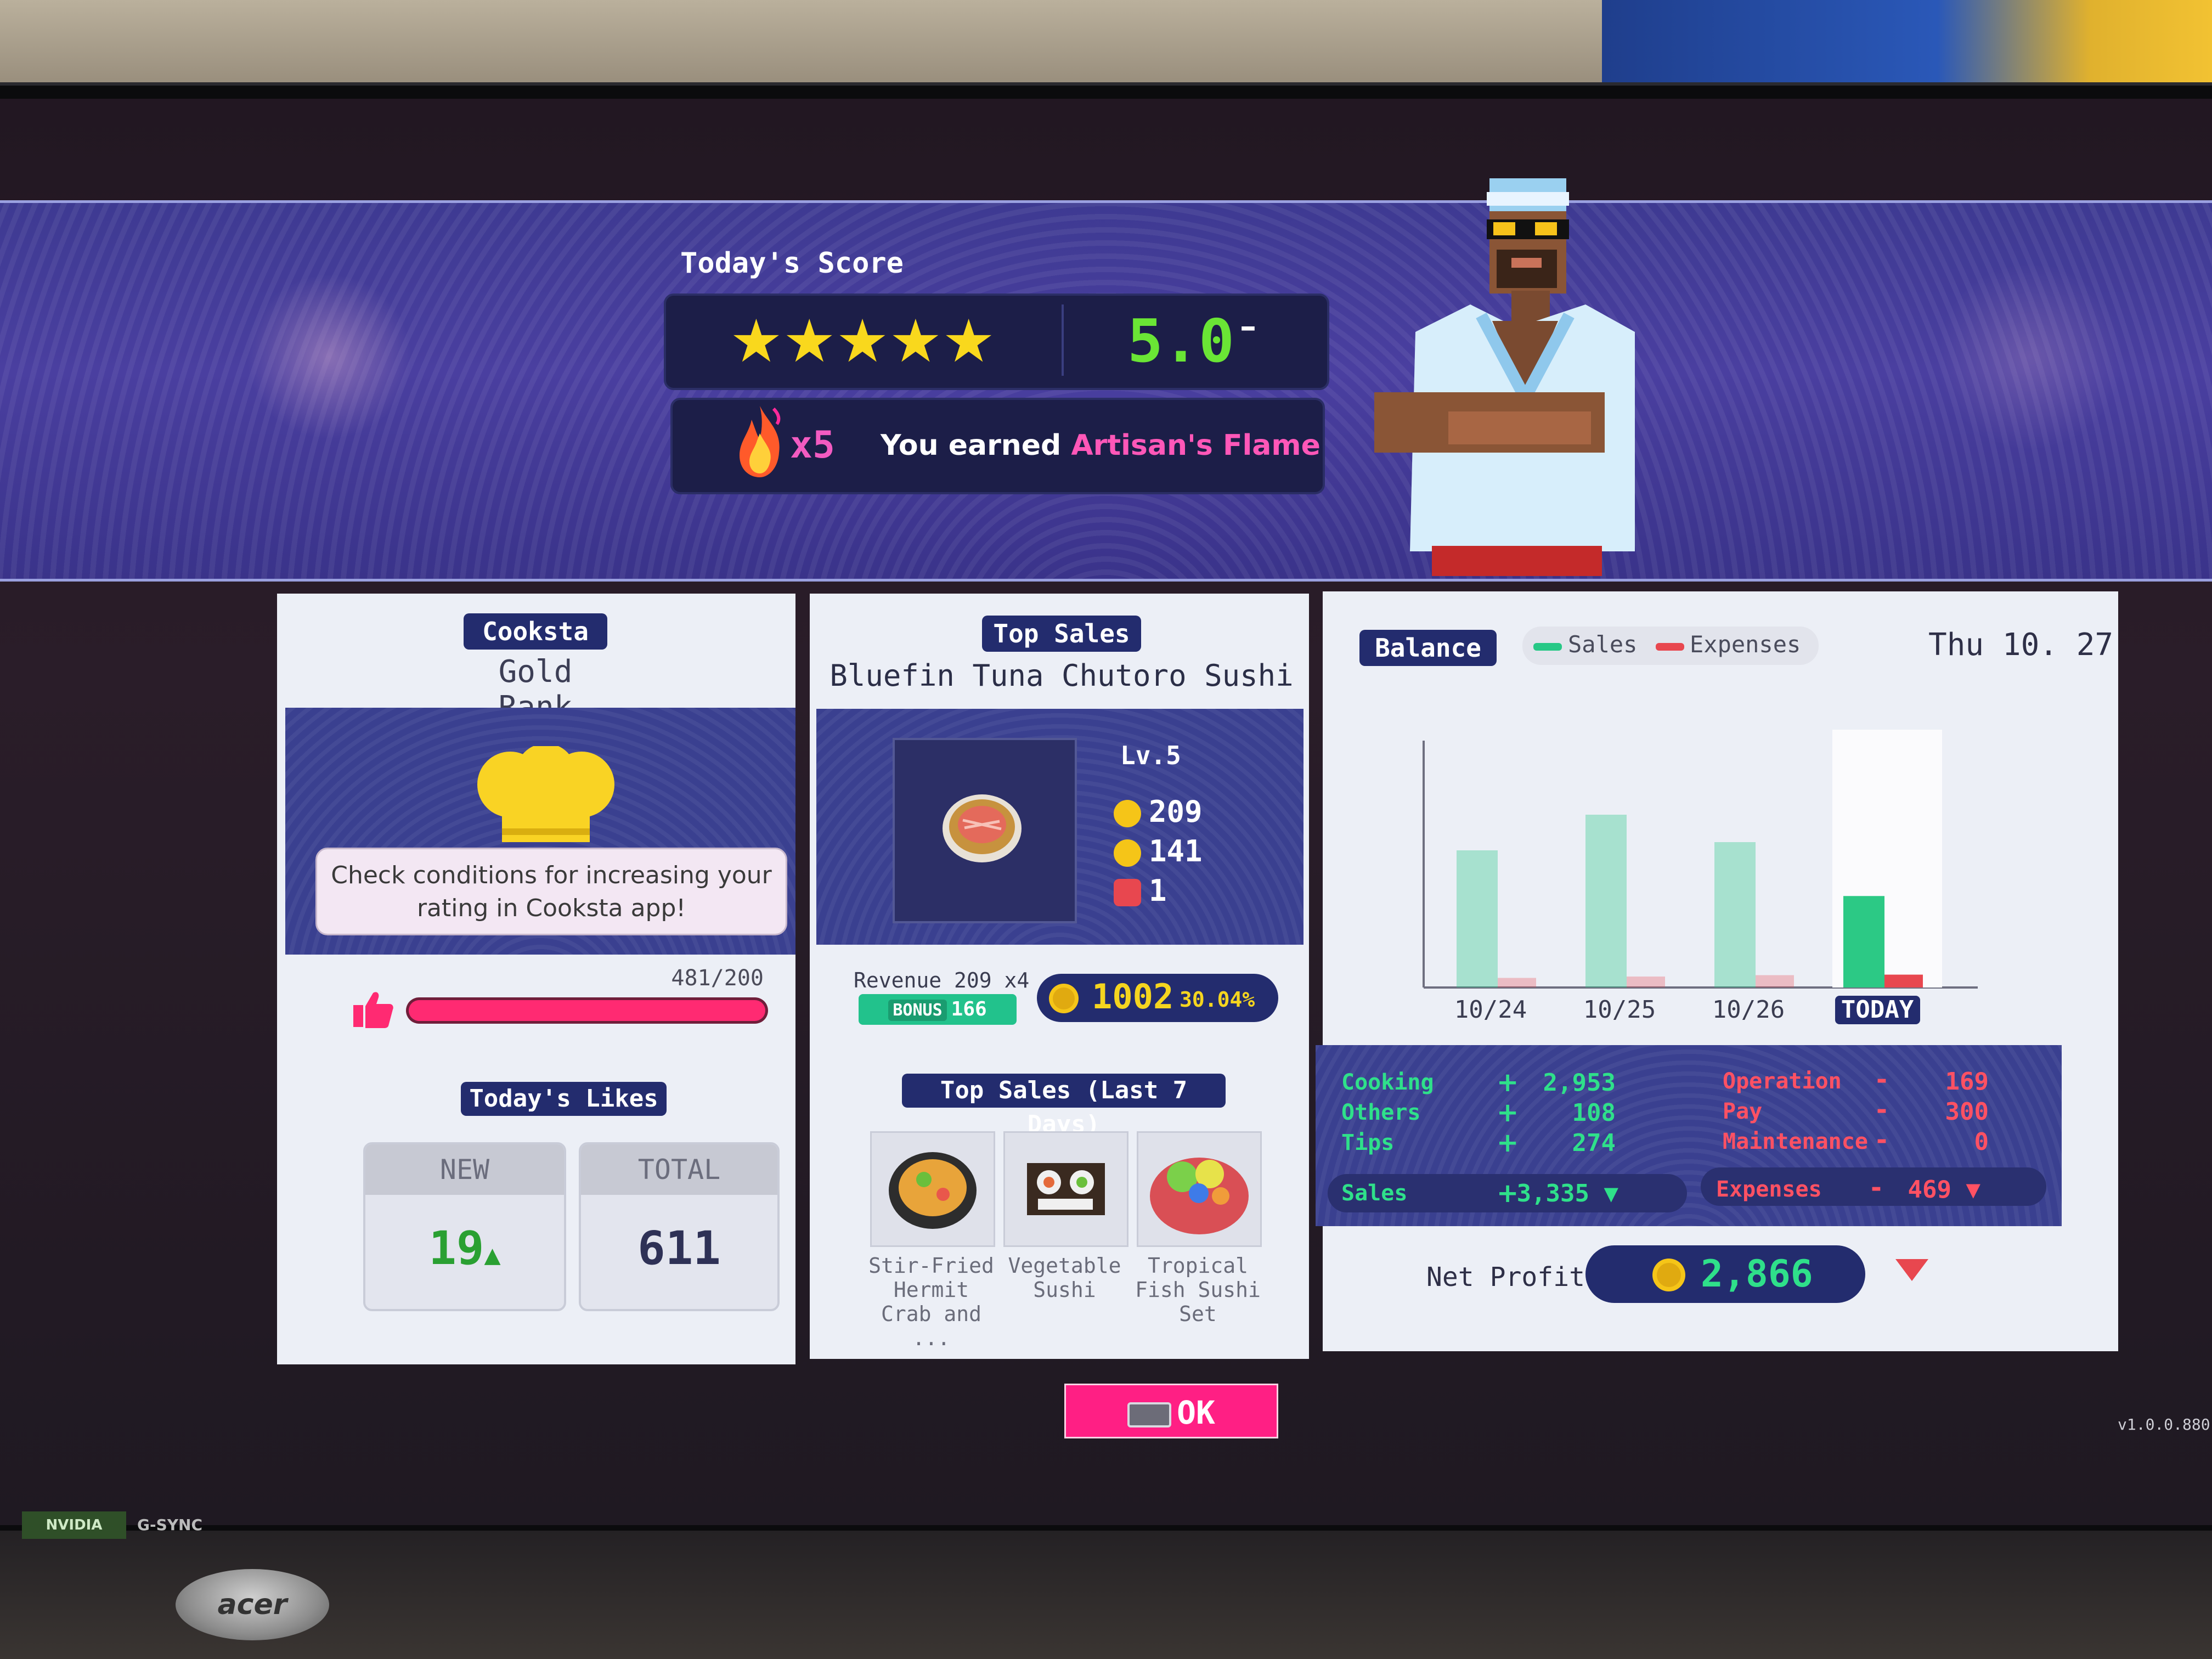 Image resolution: width=2212 pixels, height=1659 pixels. Describe the element at coordinates (1926, 1190) in the screenshot. I see `expenses-value: 469 ▼` at that location.